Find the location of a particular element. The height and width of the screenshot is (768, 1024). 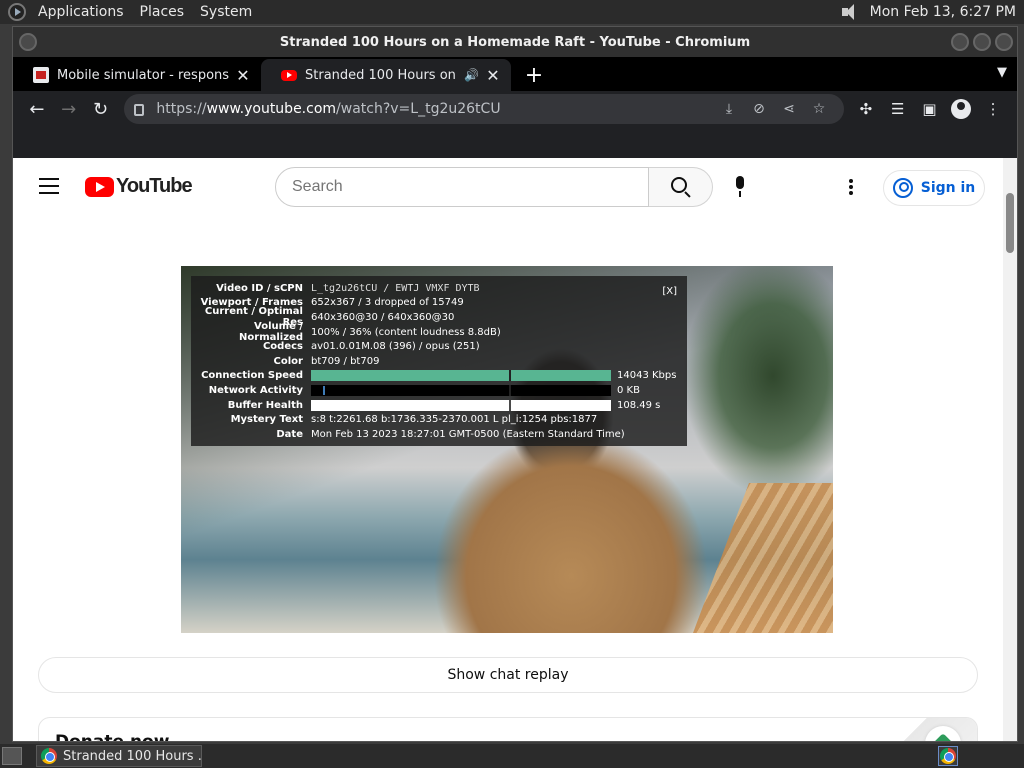

tab-audio-icon: 🔊 is located at coordinates (471, 75).